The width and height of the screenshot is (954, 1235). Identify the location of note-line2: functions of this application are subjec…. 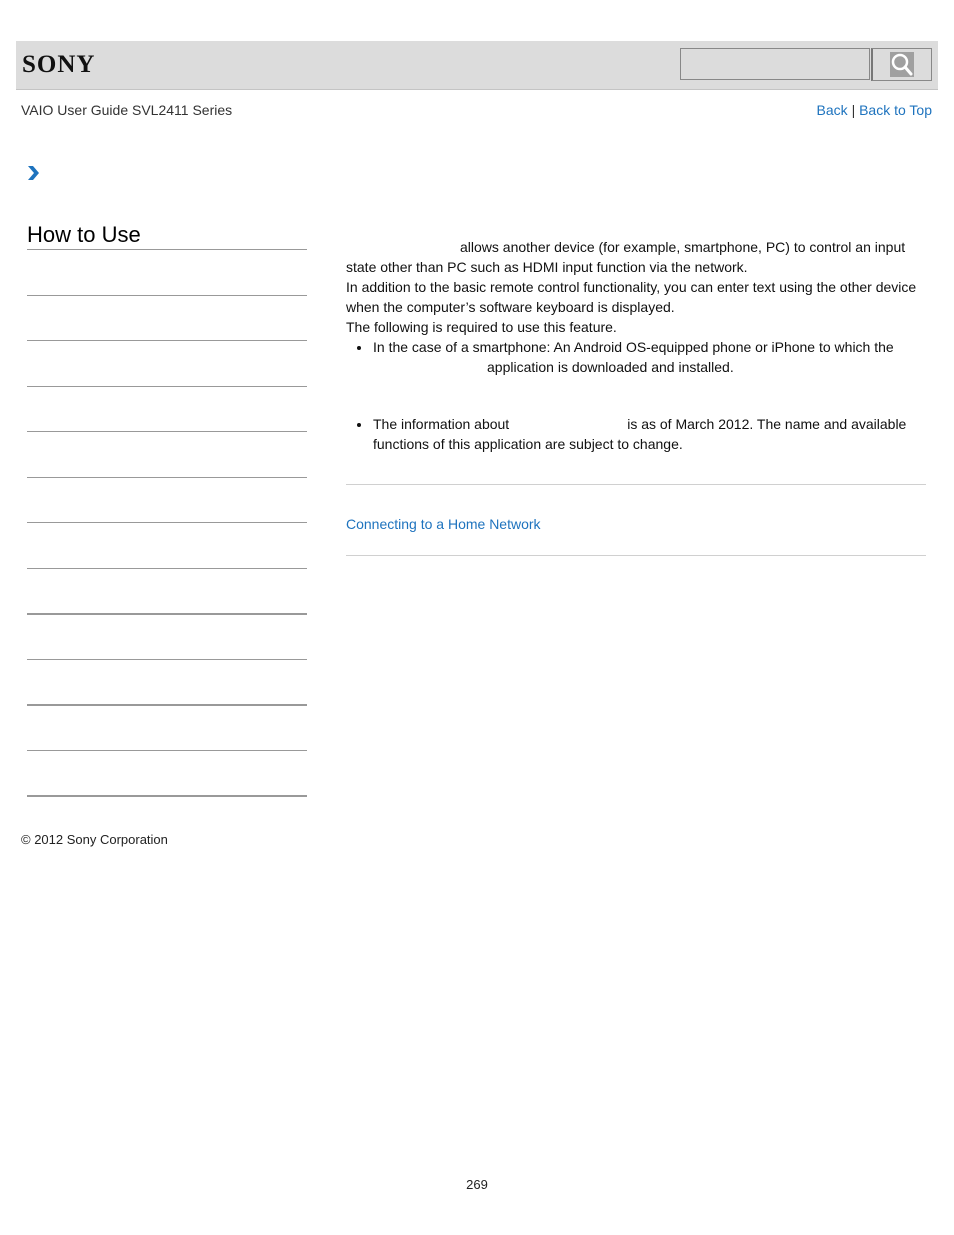
(528, 444).